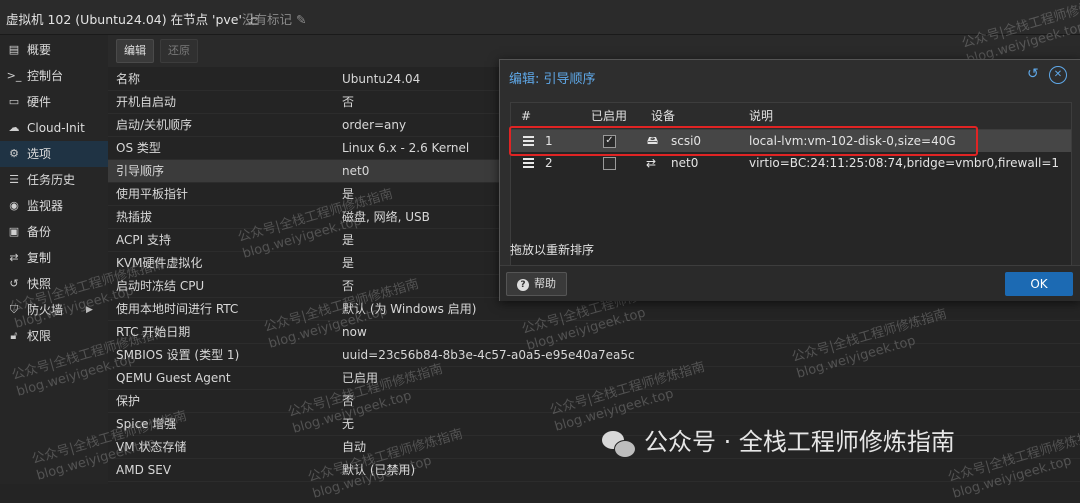  What do you see at coordinates (135, 51) in the screenshot?
I see `edit-button: 编辑` at bounding box center [135, 51].